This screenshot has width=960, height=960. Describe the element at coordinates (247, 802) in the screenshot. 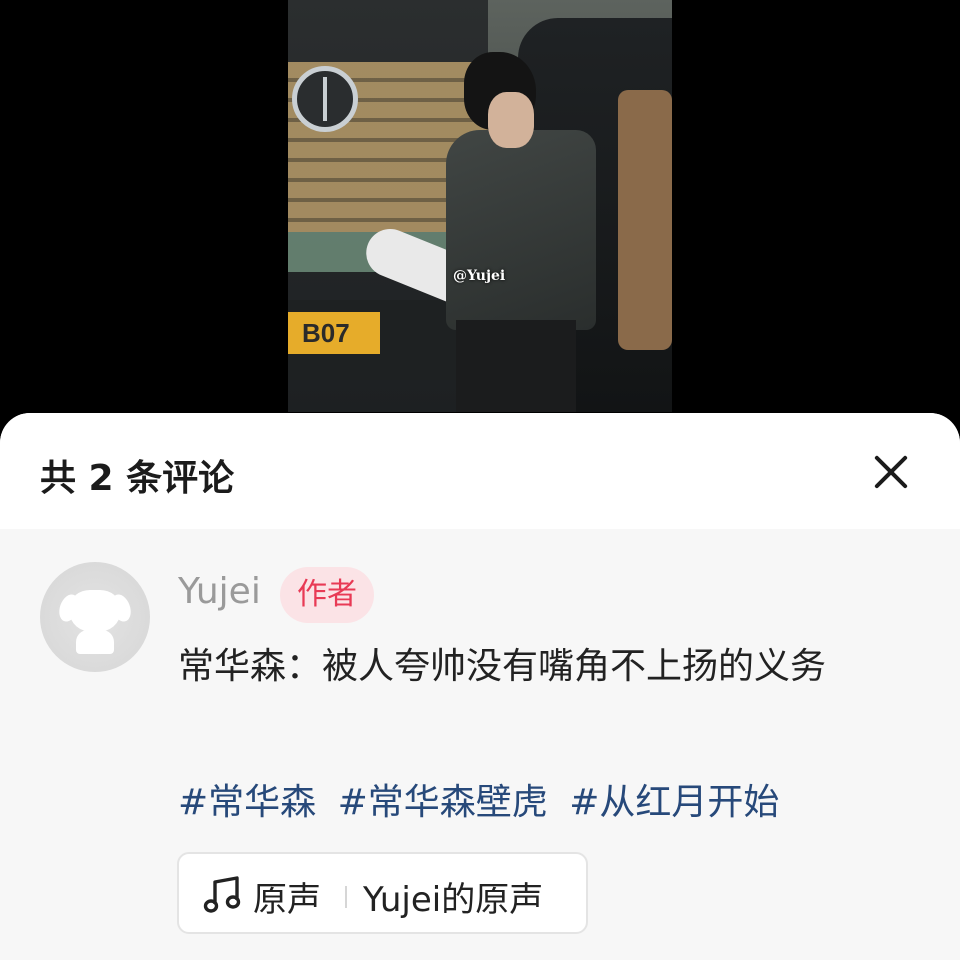

I see `hashtag-link: #常华森` at that location.